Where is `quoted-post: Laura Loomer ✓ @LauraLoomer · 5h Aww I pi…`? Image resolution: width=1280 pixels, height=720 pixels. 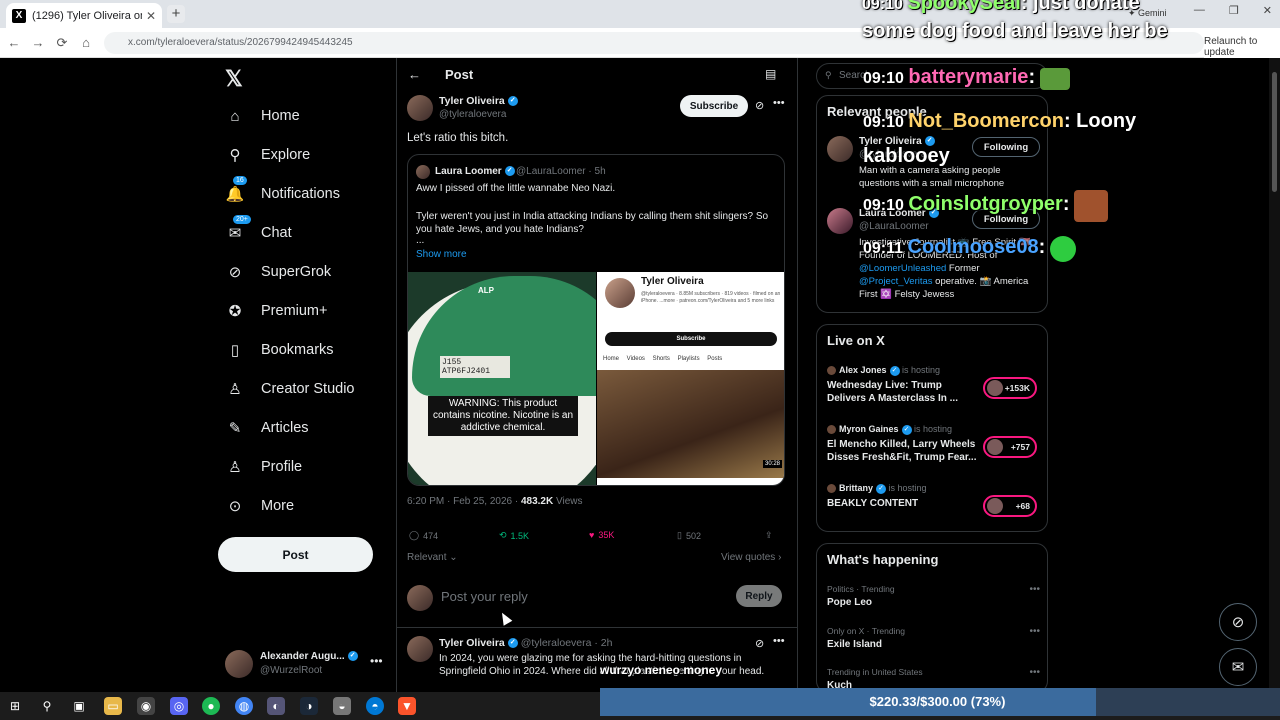 quoted-post: Laura Loomer ✓ @LauraLoomer · 5h Aww I pi… is located at coordinates (596, 320).